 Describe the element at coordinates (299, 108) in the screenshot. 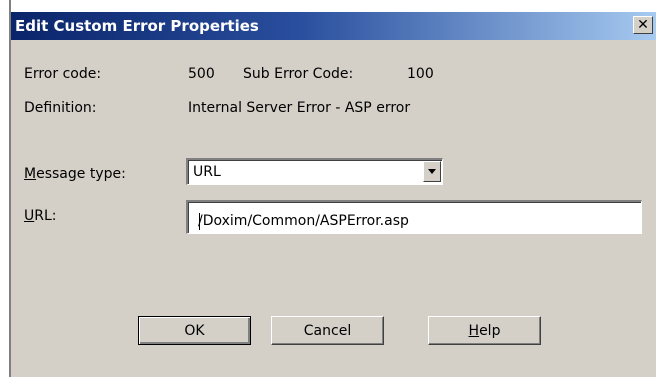

I see `definition-value: Internal Server Error - ASP error` at that location.